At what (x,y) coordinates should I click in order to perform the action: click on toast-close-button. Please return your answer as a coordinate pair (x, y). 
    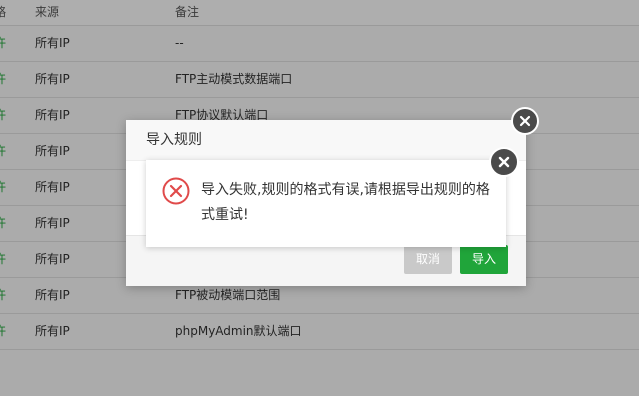
    Looking at the image, I should click on (504, 162).